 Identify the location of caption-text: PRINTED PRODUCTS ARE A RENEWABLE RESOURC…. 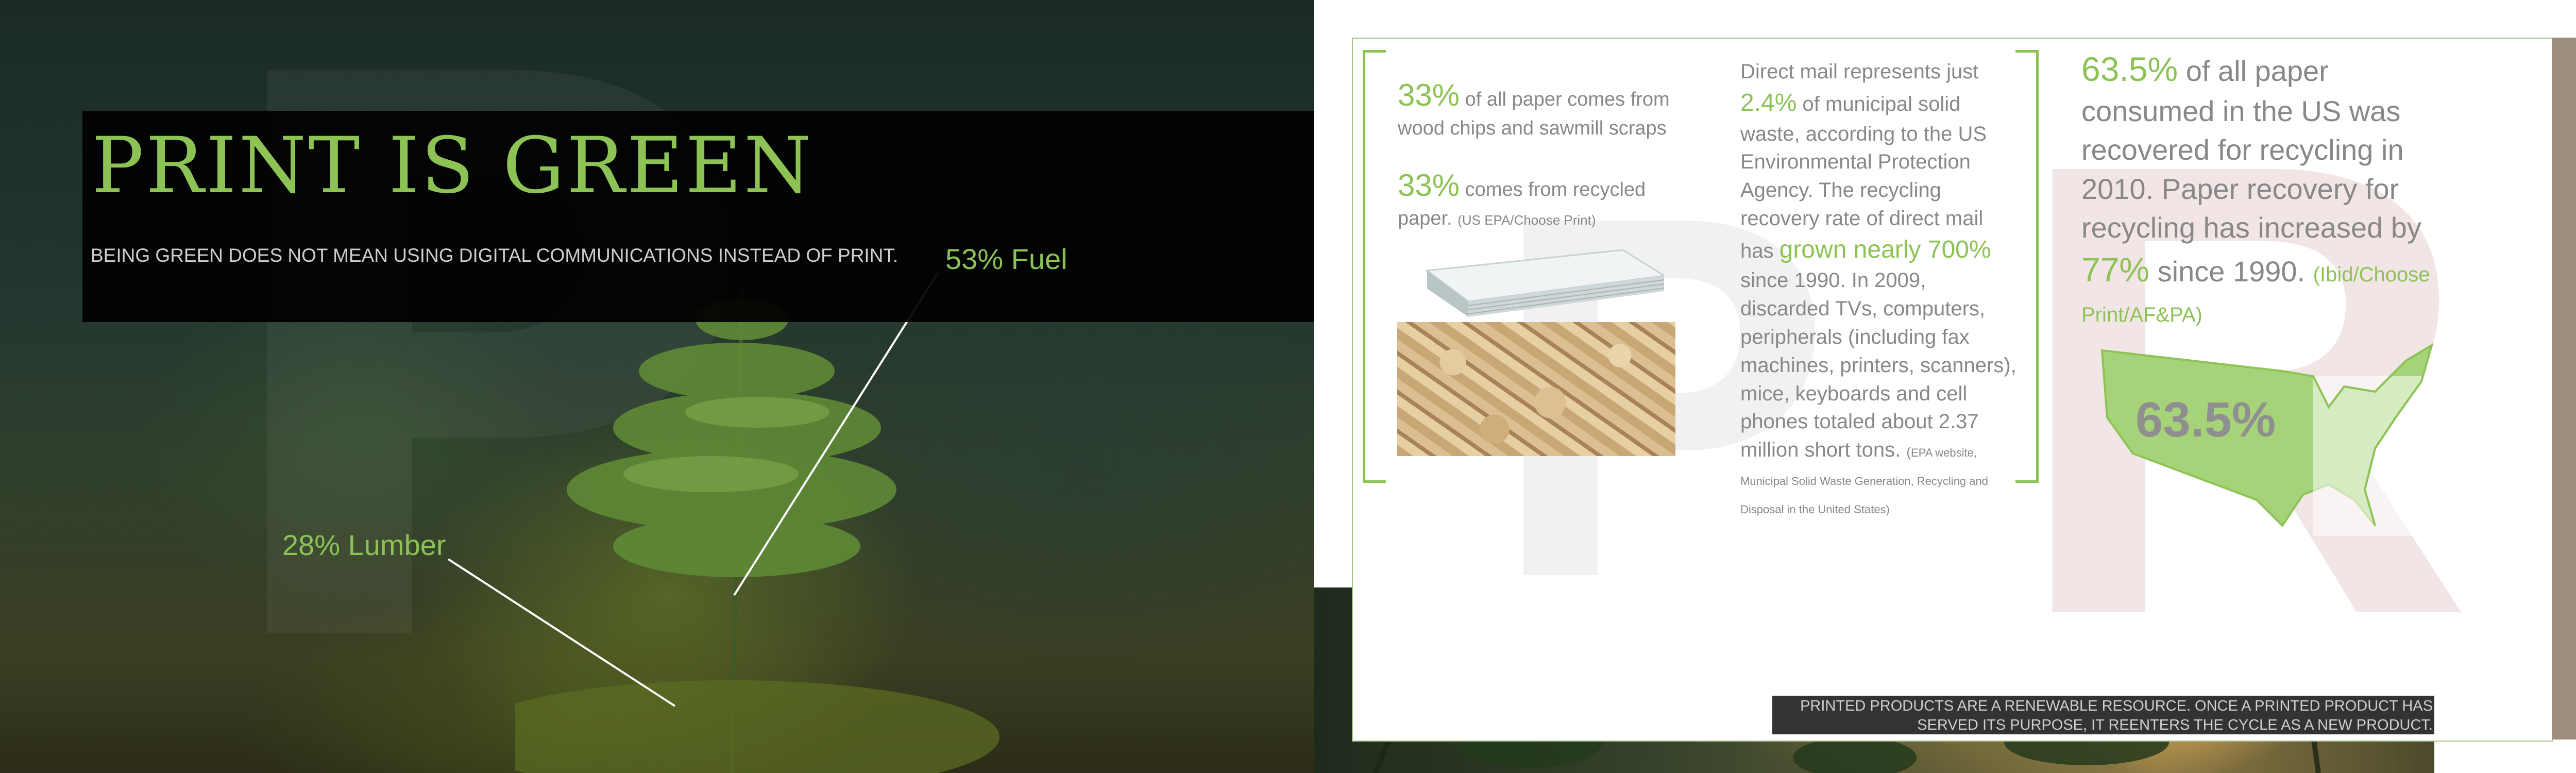
(2116, 715).